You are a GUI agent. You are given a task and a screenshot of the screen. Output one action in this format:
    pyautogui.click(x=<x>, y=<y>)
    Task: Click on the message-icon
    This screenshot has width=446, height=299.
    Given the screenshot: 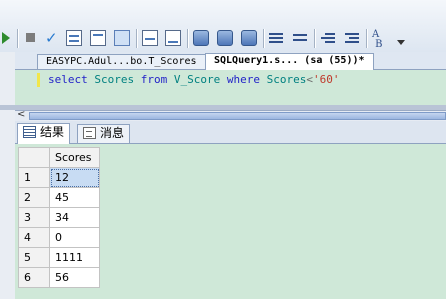 What is the action you would take?
    pyautogui.click(x=89, y=133)
    